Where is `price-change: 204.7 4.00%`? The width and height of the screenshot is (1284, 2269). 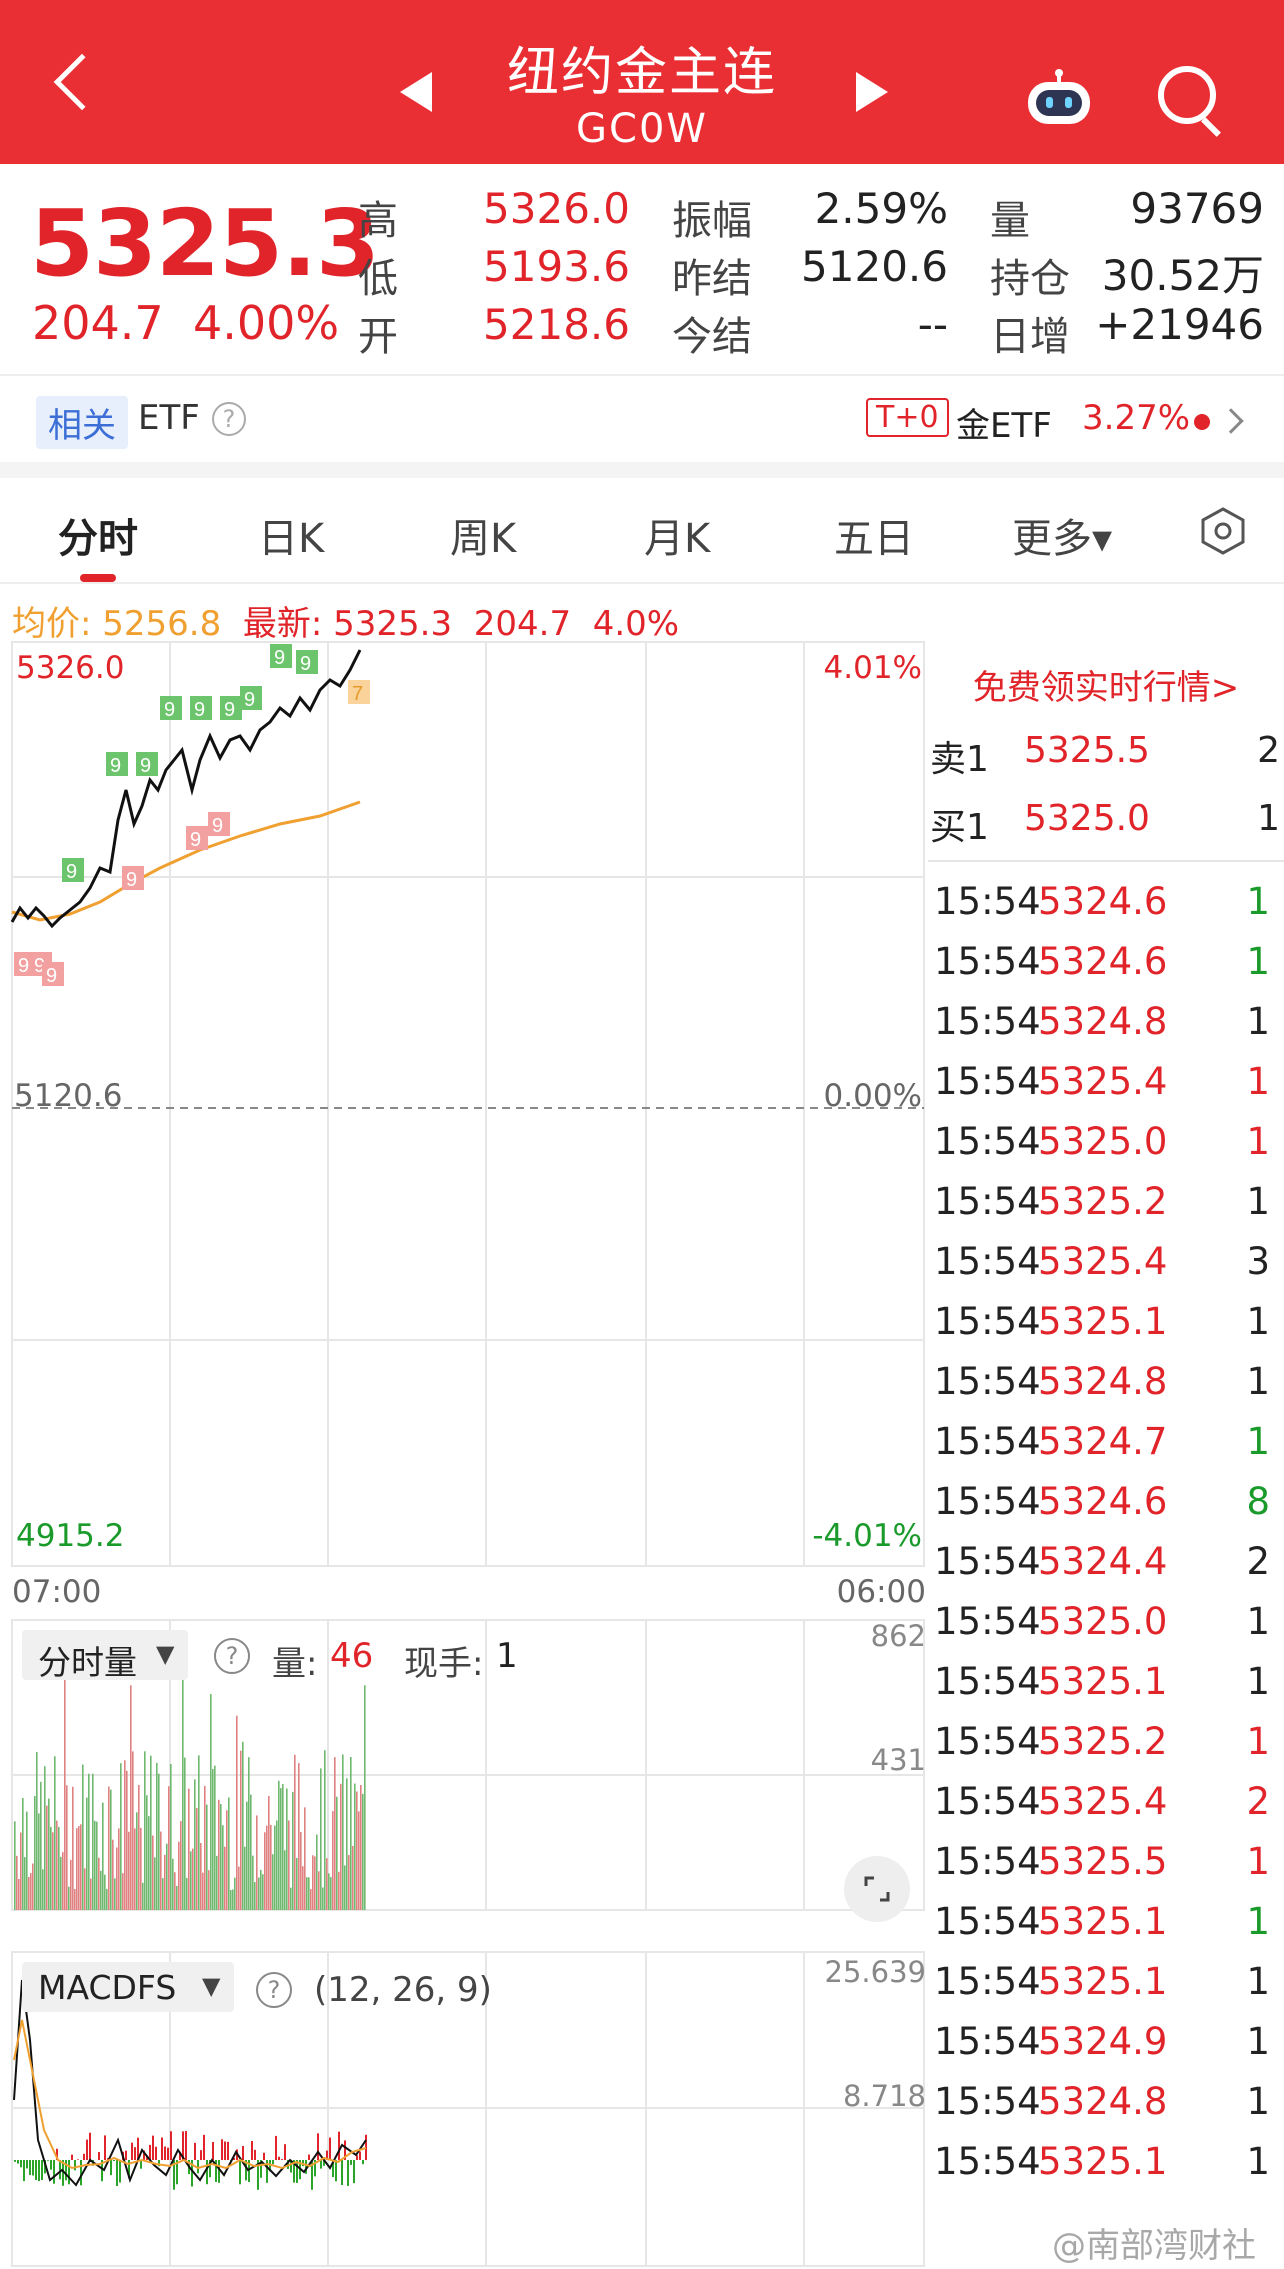
price-change: 204.7 4.00% is located at coordinates (186, 323).